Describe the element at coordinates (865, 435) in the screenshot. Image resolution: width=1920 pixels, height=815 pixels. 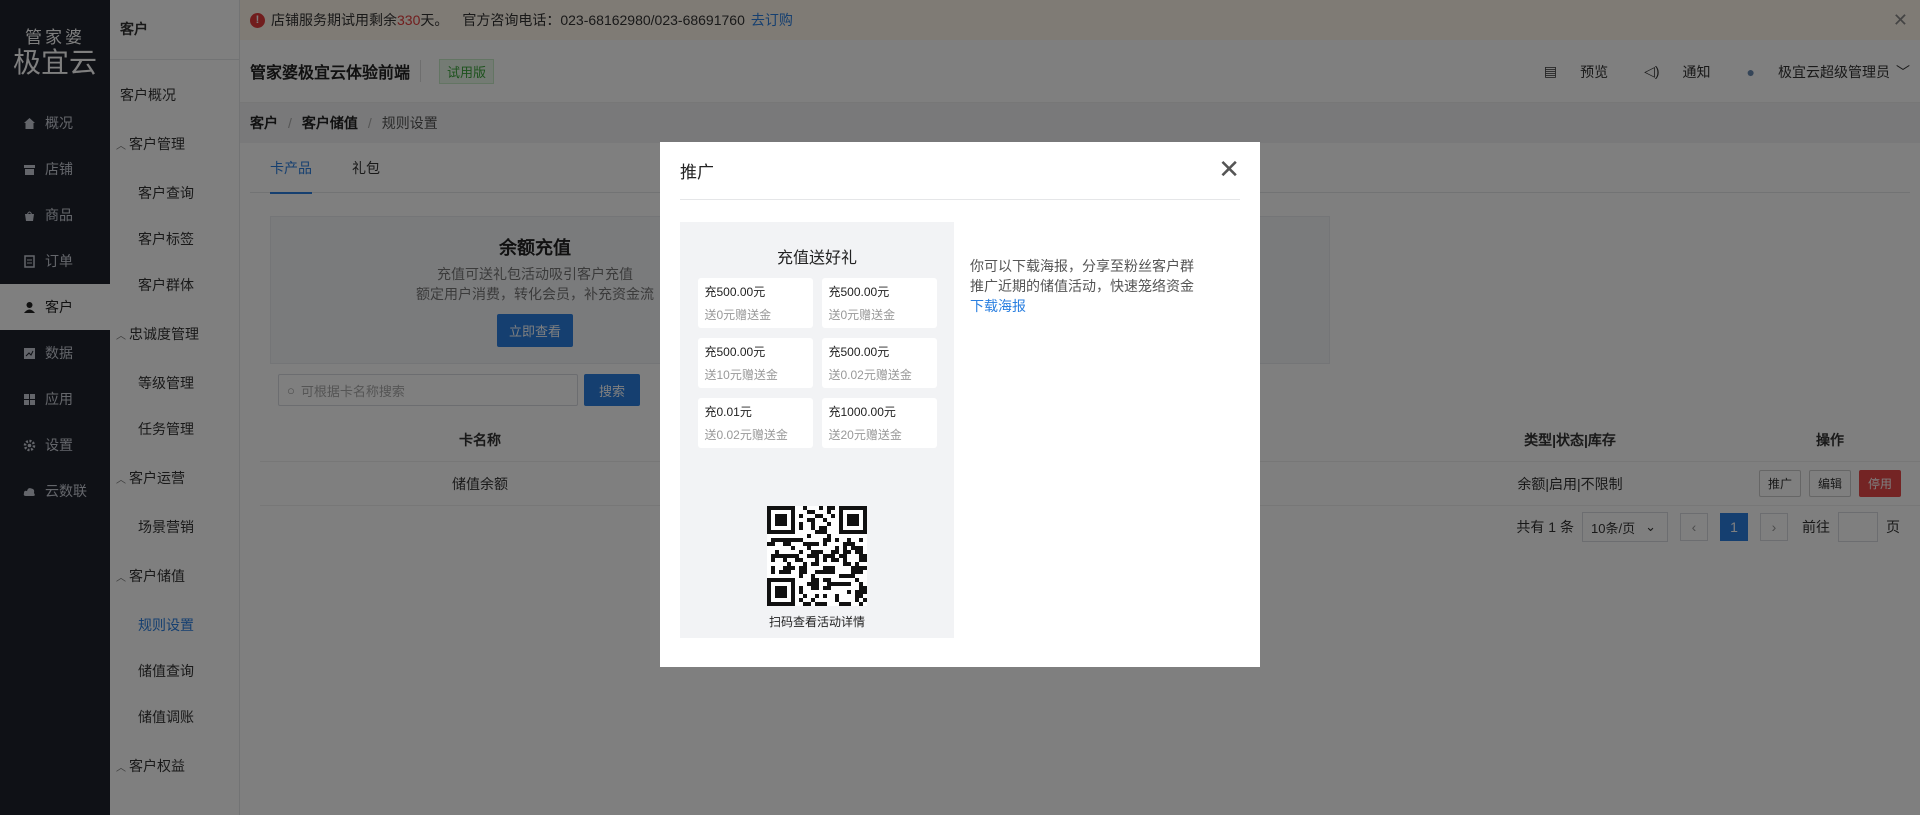
I see `cell-gift: 送20元赠送金` at that location.